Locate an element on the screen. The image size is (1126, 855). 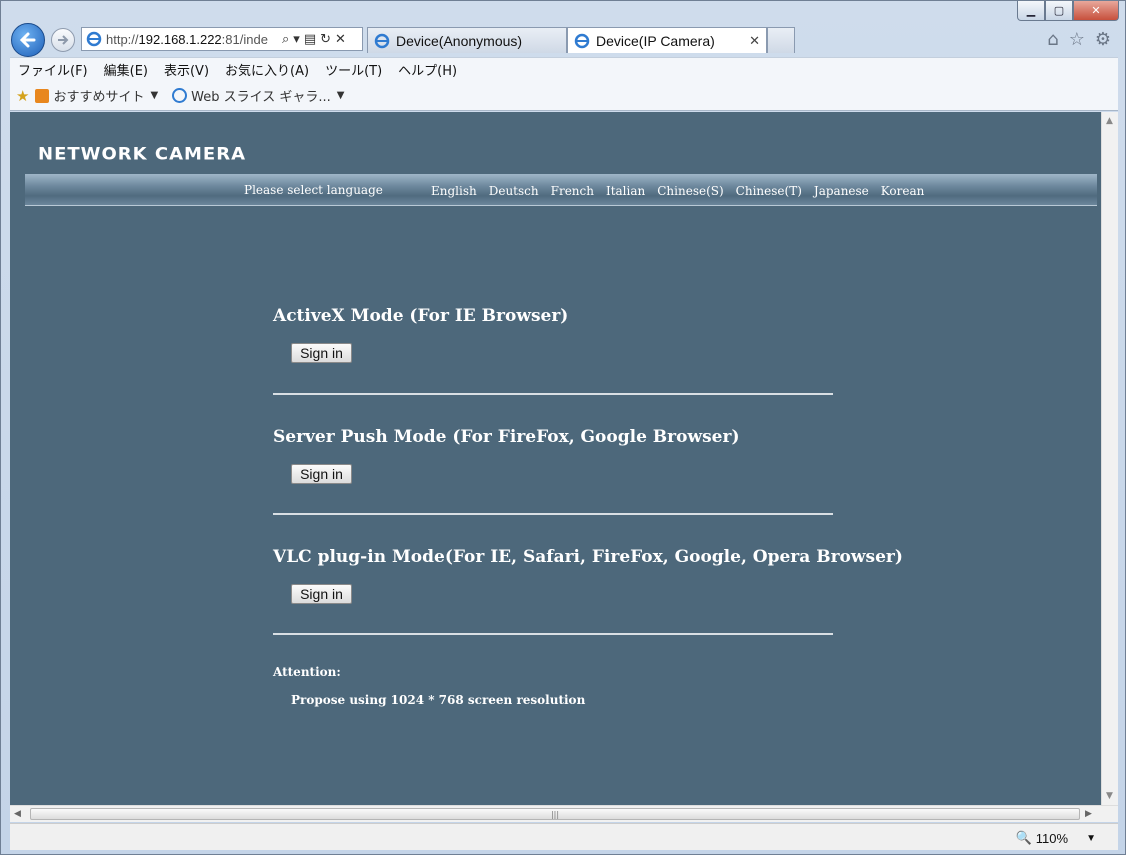
tab-label: Device(IP Camera) is located at coordinates (655, 40).